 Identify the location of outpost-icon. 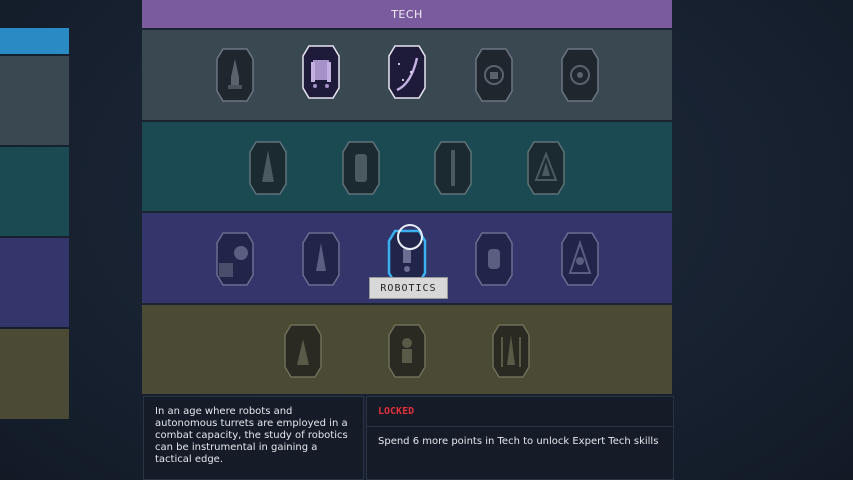
(494, 259).